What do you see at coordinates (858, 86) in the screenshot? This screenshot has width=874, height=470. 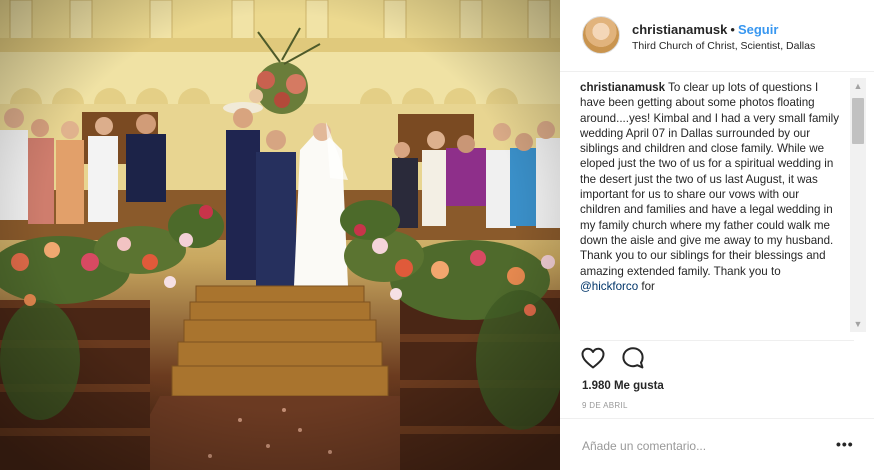 I see `scroll-up-arrow-icon: ▲` at bounding box center [858, 86].